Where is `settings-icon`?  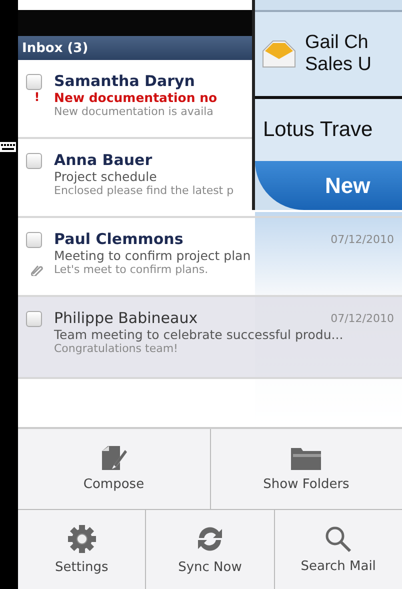 settings-icon is located at coordinates (81, 539).